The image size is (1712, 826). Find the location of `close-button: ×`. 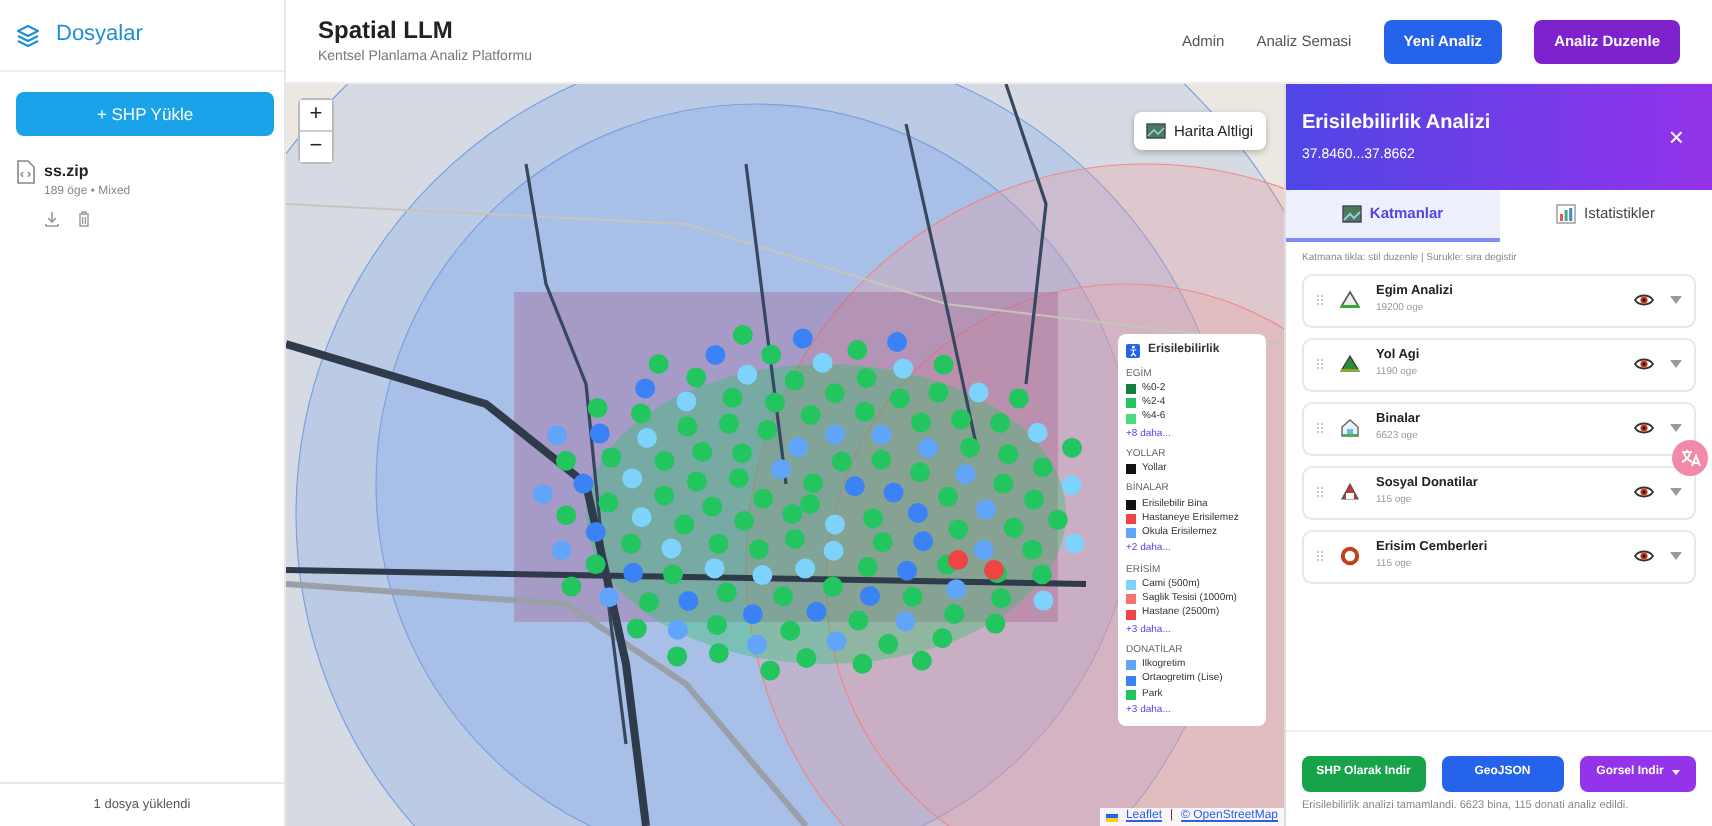

close-button: × is located at coordinates (1676, 137).